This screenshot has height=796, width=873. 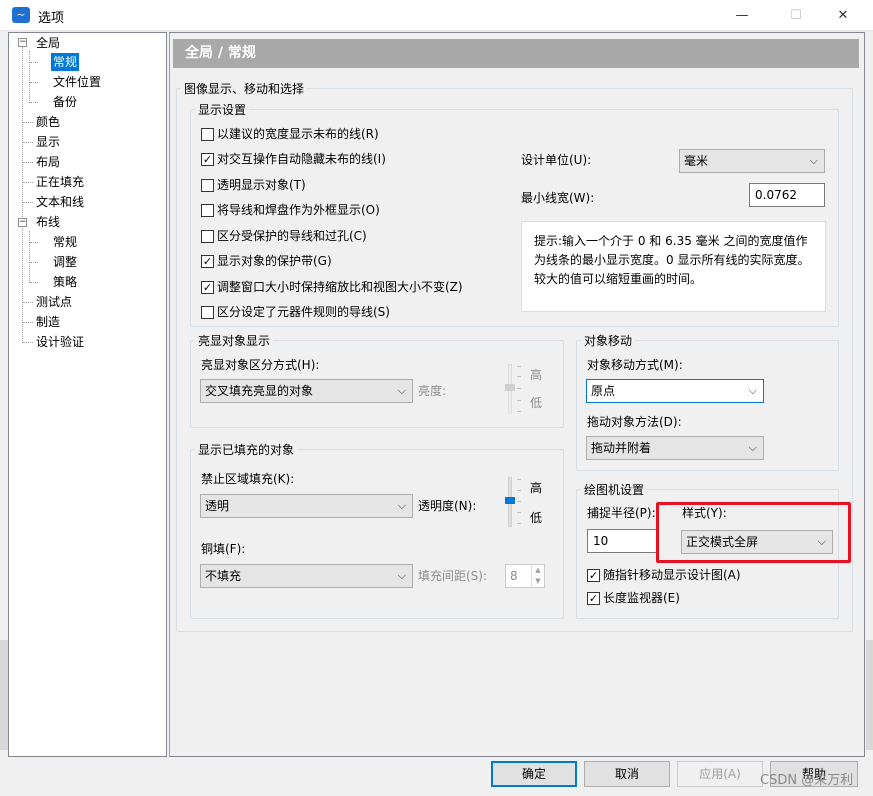 What do you see at coordinates (274, 261) in the screenshot?
I see `checkbox-label: 显示对象的保护带(G)` at bounding box center [274, 261].